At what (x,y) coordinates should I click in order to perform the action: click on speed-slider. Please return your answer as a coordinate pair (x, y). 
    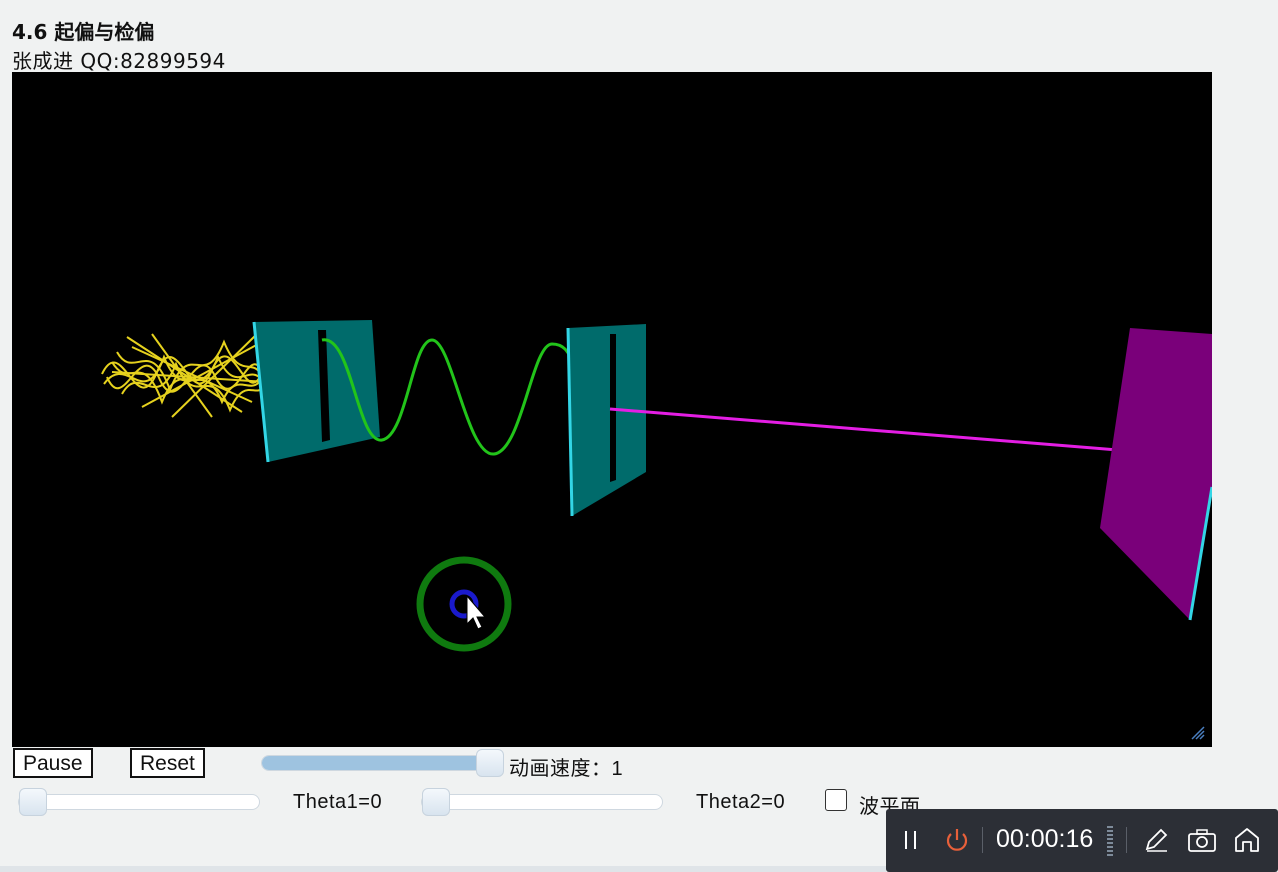
    Looking at the image, I should click on (382, 763).